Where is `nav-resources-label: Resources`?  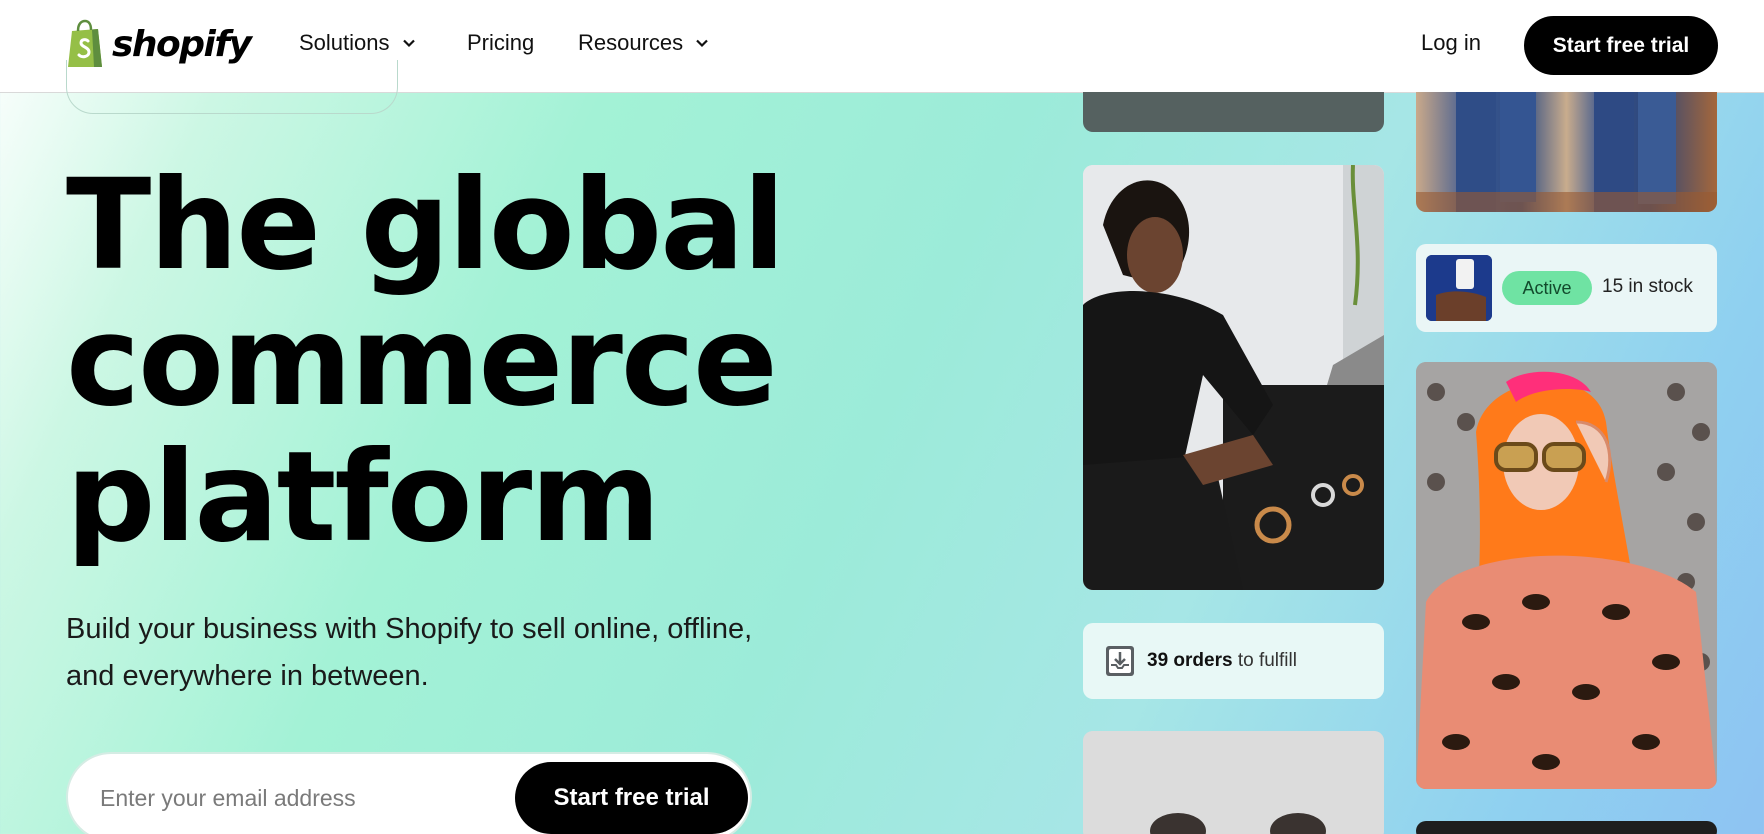
nav-resources-label: Resources is located at coordinates (631, 42).